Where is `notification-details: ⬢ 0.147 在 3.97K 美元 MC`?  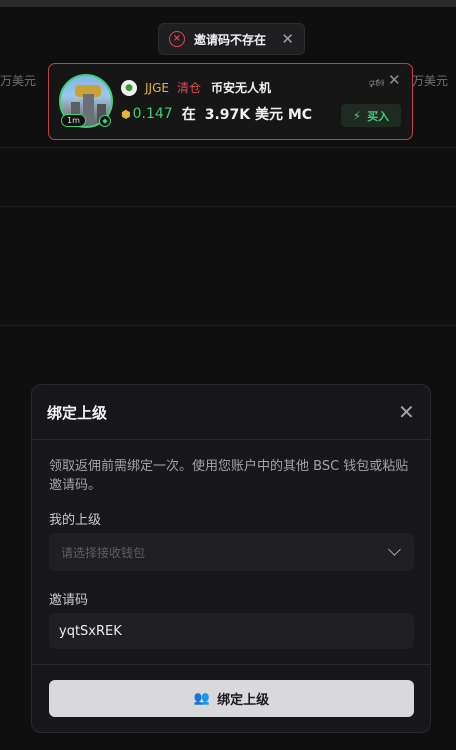 notification-details: ⬢ 0.147 在 3.97K 美元 MC is located at coordinates (216, 114).